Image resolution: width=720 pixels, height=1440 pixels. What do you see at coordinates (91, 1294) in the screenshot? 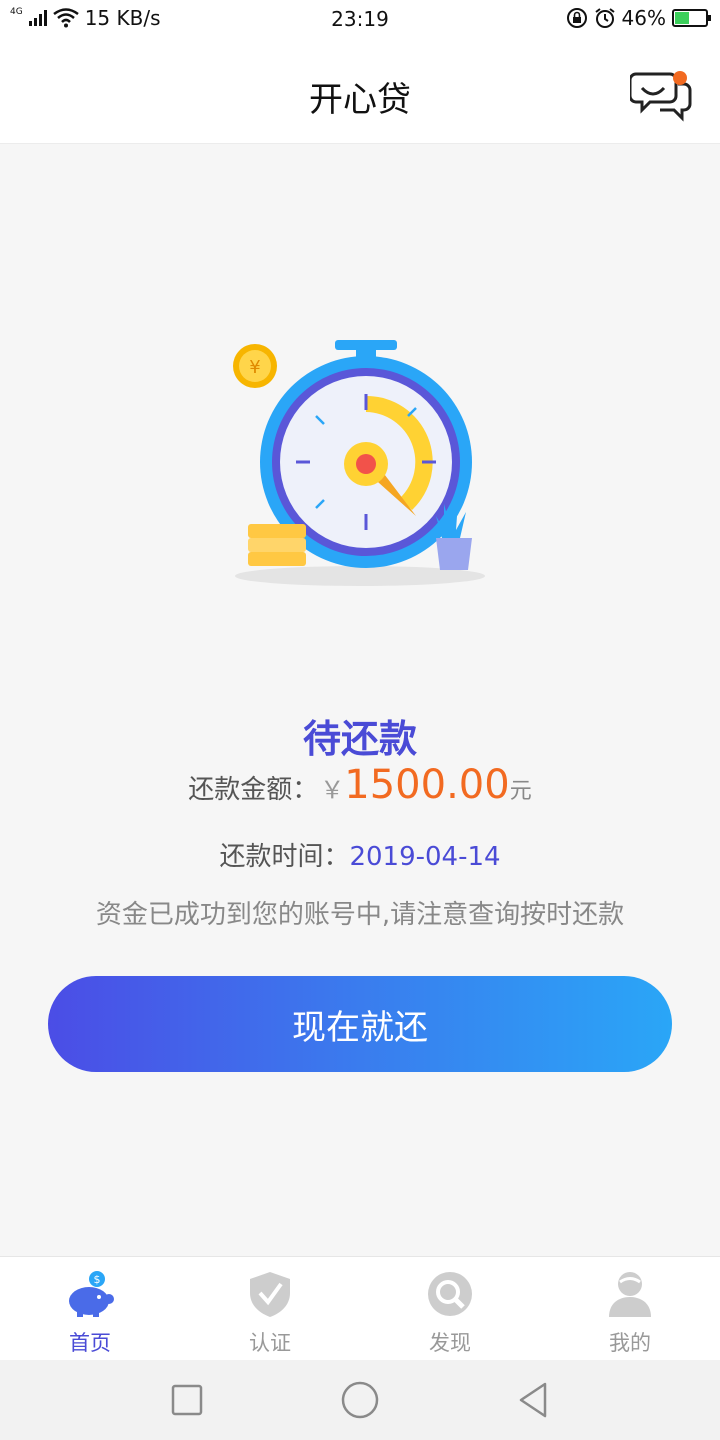
I see `piggy-bank-icon: $` at bounding box center [91, 1294].